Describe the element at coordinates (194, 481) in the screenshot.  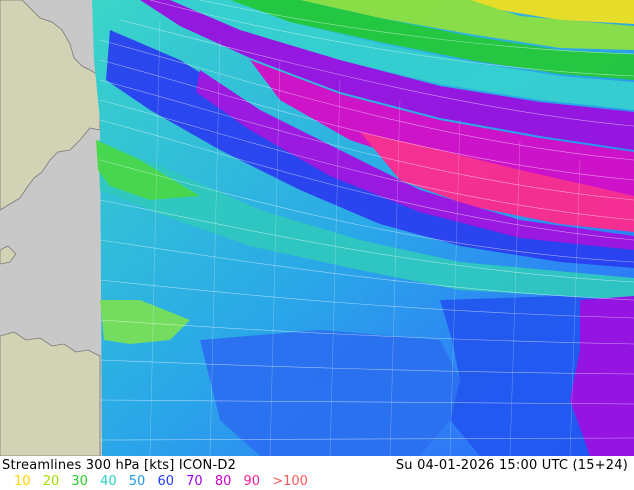
I see `legend-item-70: 70` at that location.